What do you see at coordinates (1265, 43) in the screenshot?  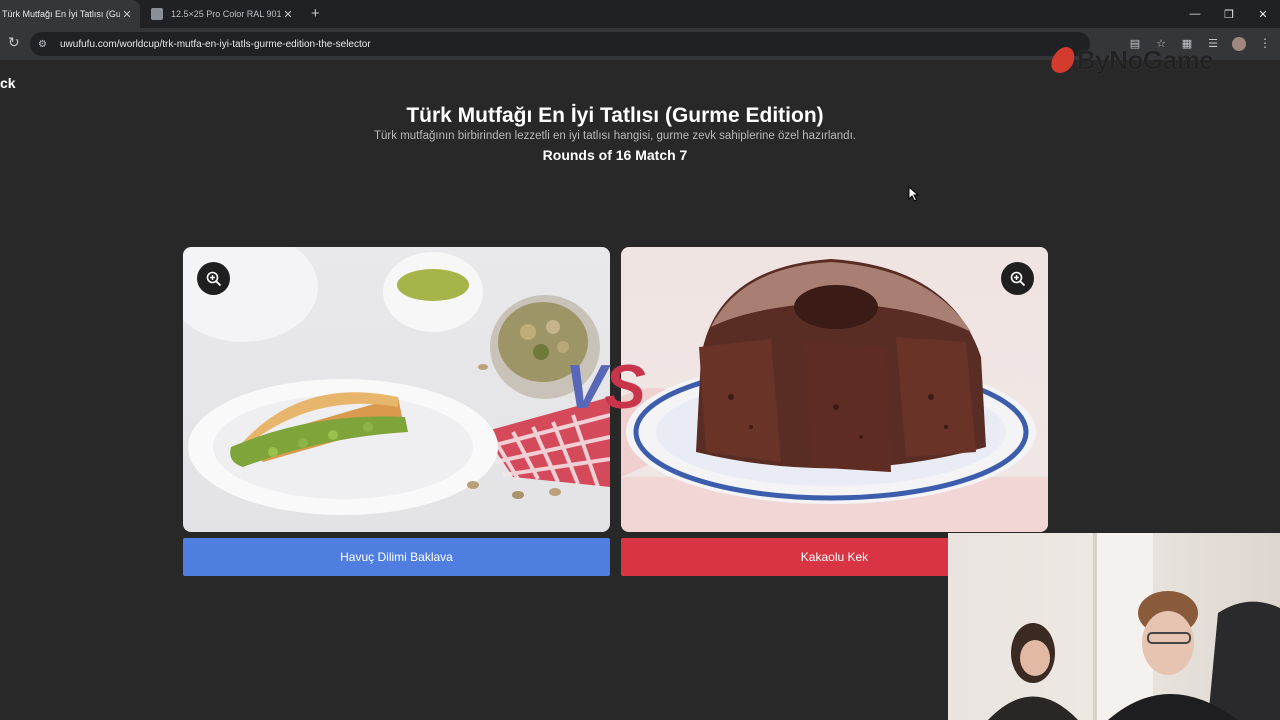 I see `more-menu-icon: ⋮` at bounding box center [1265, 43].